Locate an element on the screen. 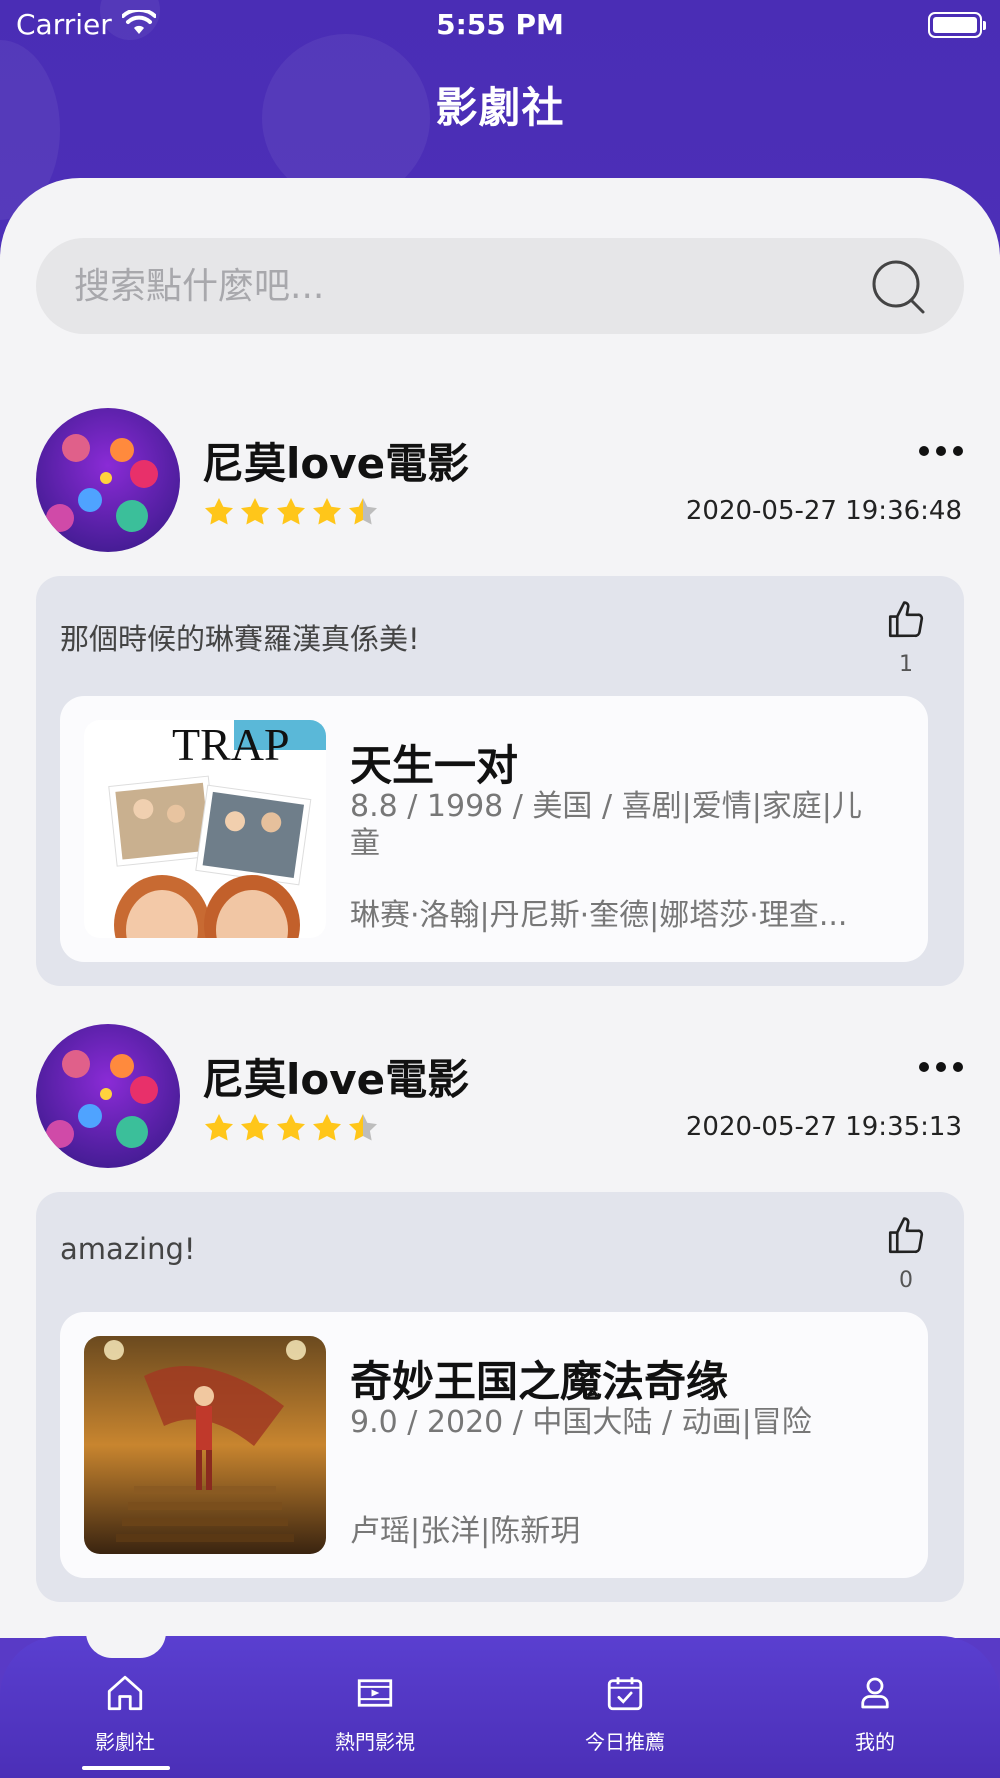 The width and height of the screenshot is (1000, 1778). search-icon is located at coordinates (899, 287).